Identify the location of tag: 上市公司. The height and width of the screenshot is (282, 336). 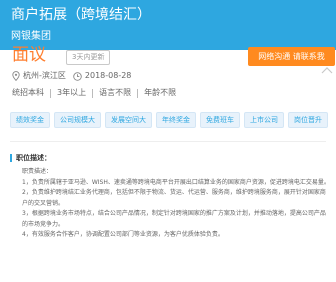
(264, 120).